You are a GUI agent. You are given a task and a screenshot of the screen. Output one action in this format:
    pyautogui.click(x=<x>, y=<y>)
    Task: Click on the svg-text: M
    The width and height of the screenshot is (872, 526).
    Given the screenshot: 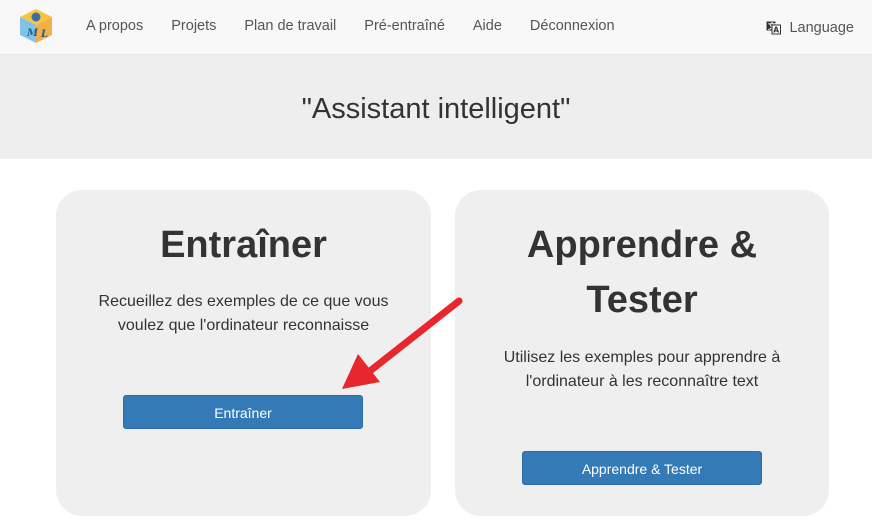 What is the action you would take?
    pyautogui.click(x=32, y=33)
    